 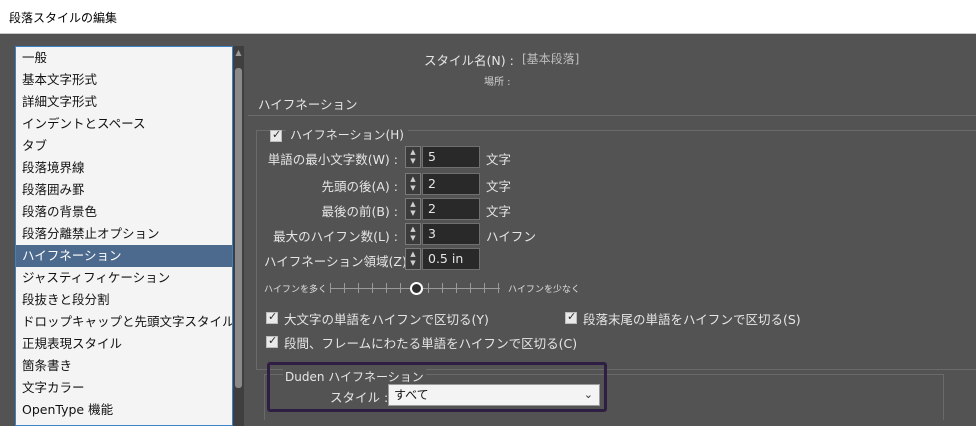 What do you see at coordinates (451, 157) in the screenshot?
I see `number-input: 5` at bounding box center [451, 157].